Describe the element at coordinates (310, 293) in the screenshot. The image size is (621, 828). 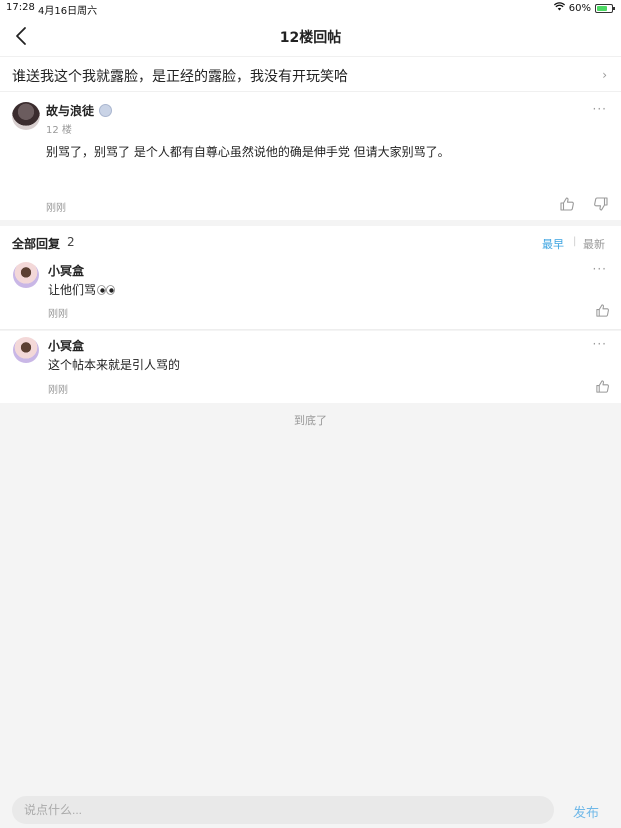
I see `reply-item: 小冥盒 ··· 让他们骂 刚刚` at that location.